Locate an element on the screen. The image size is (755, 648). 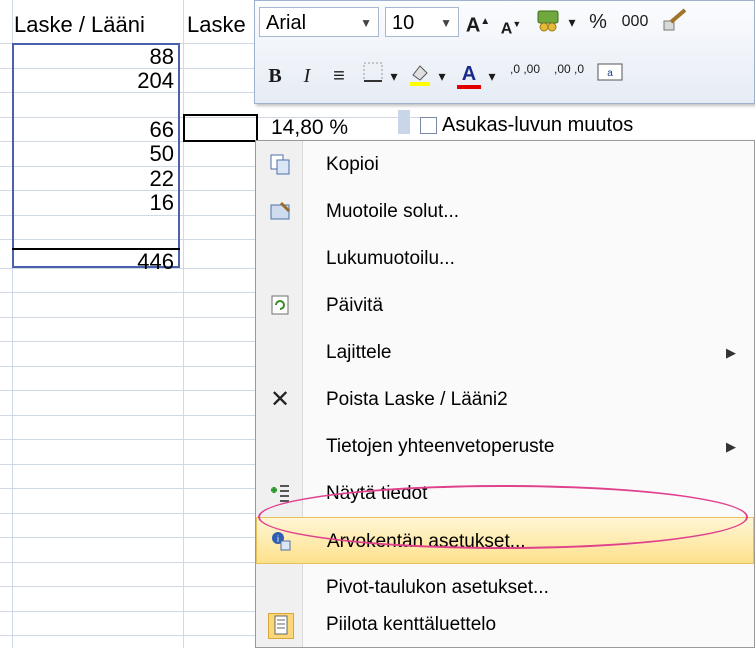
table-cell: 88 is located at coordinates (94, 57).